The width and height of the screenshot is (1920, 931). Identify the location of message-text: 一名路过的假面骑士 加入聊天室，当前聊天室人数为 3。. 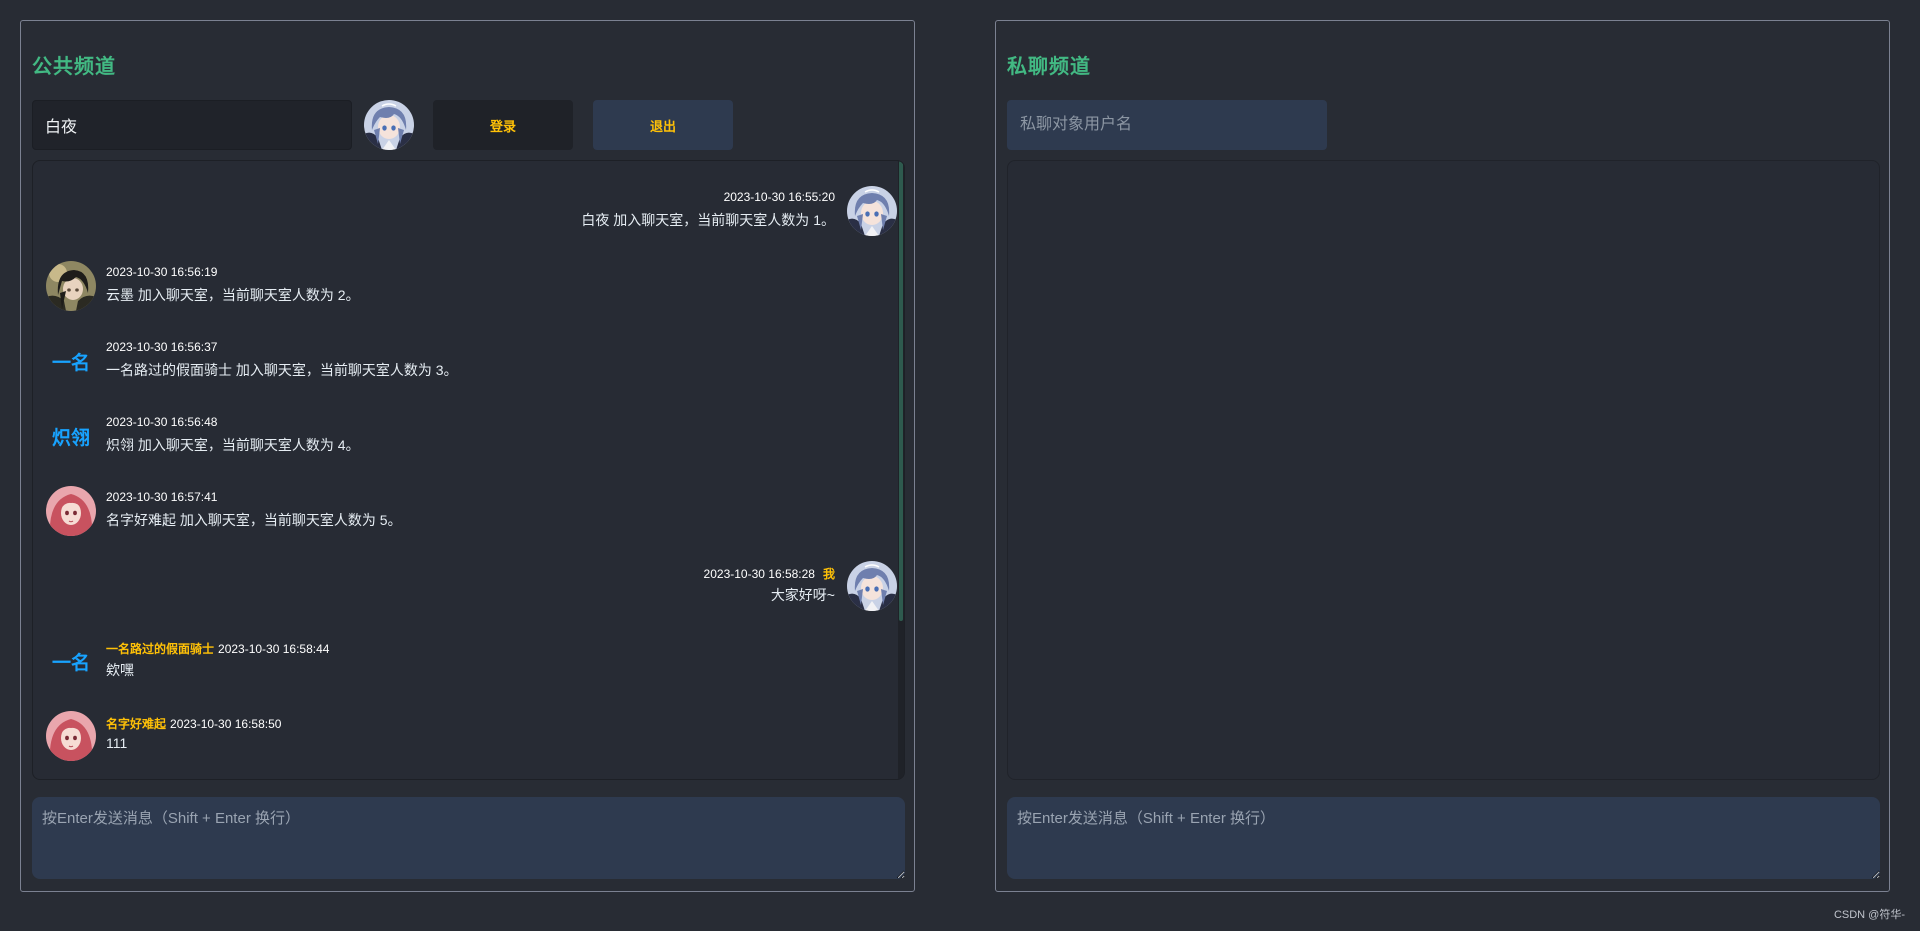
(282, 370).